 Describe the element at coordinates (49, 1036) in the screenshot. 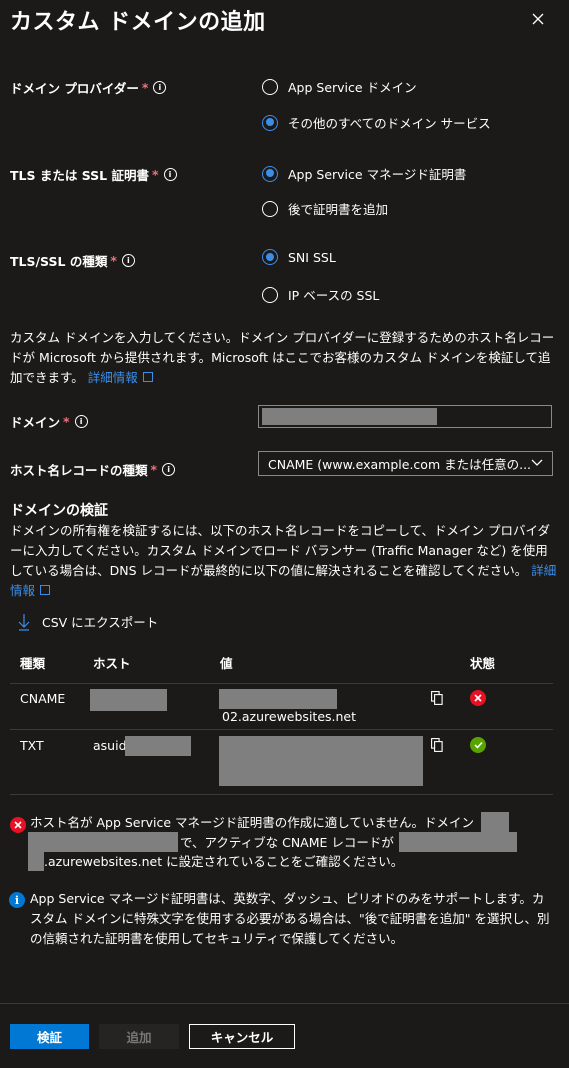

I see `validate-button: 検証` at that location.